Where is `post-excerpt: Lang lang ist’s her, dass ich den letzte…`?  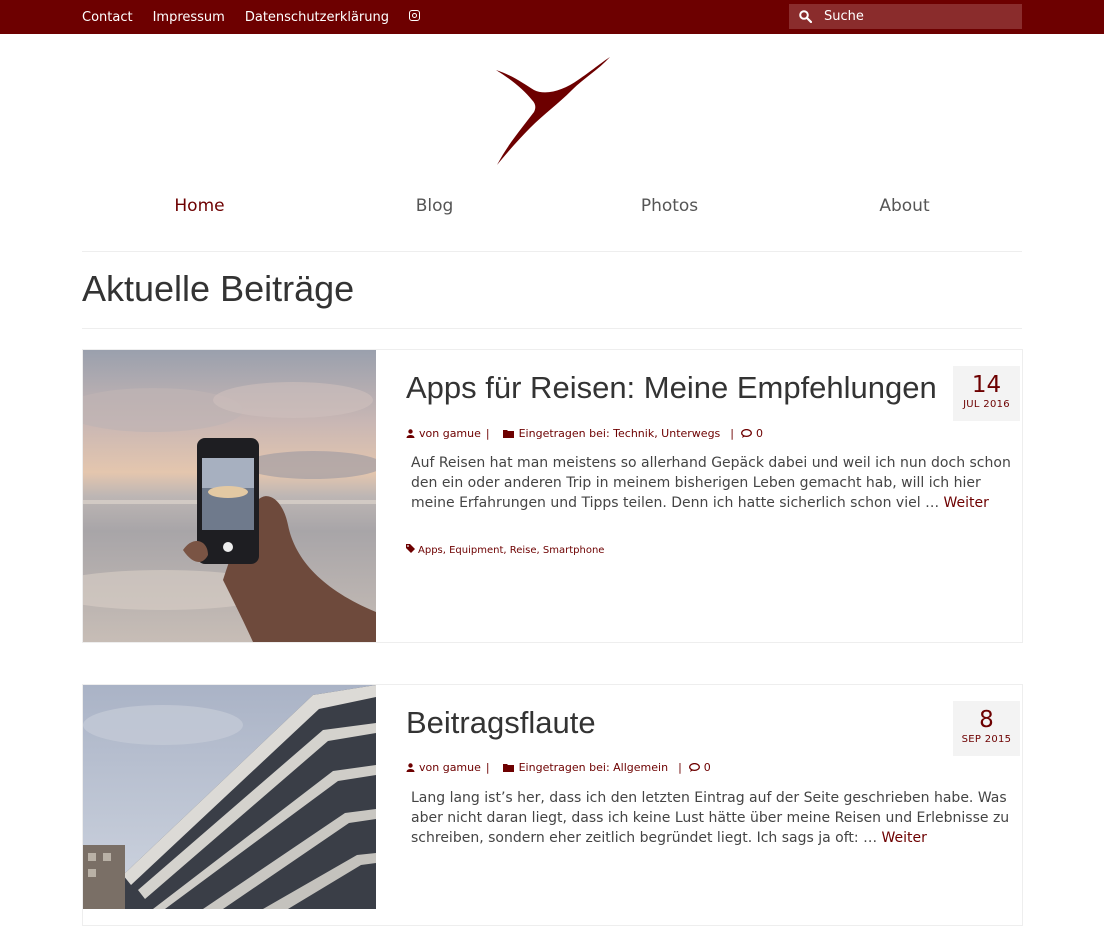
post-excerpt: Lang lang ist’s her, dass ich den letzte… is located at coordinates (710, 818).